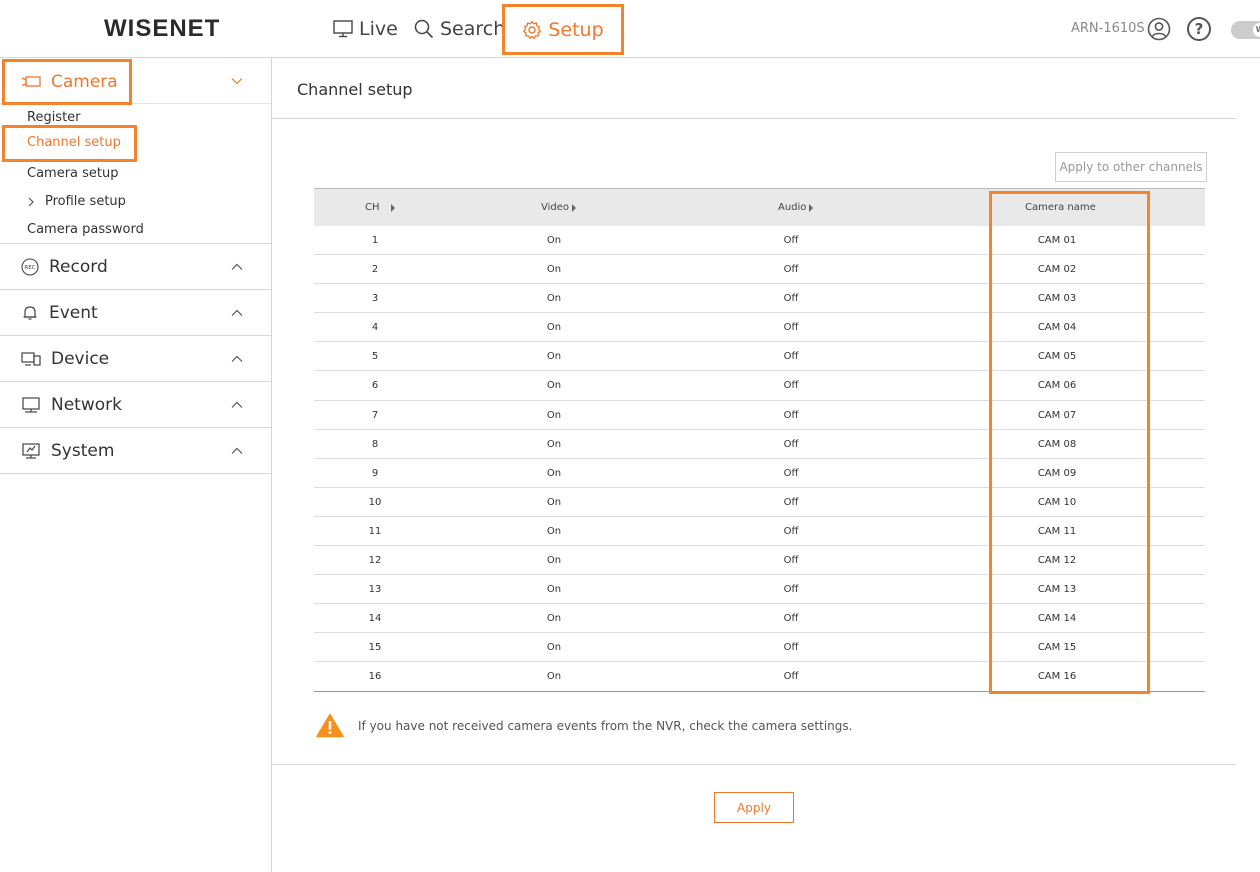 This screenshot has width=1260, height=872. Describe the element at coordinates (1199, 29) in the screenshot. I see `help-icon: ?` at that location.